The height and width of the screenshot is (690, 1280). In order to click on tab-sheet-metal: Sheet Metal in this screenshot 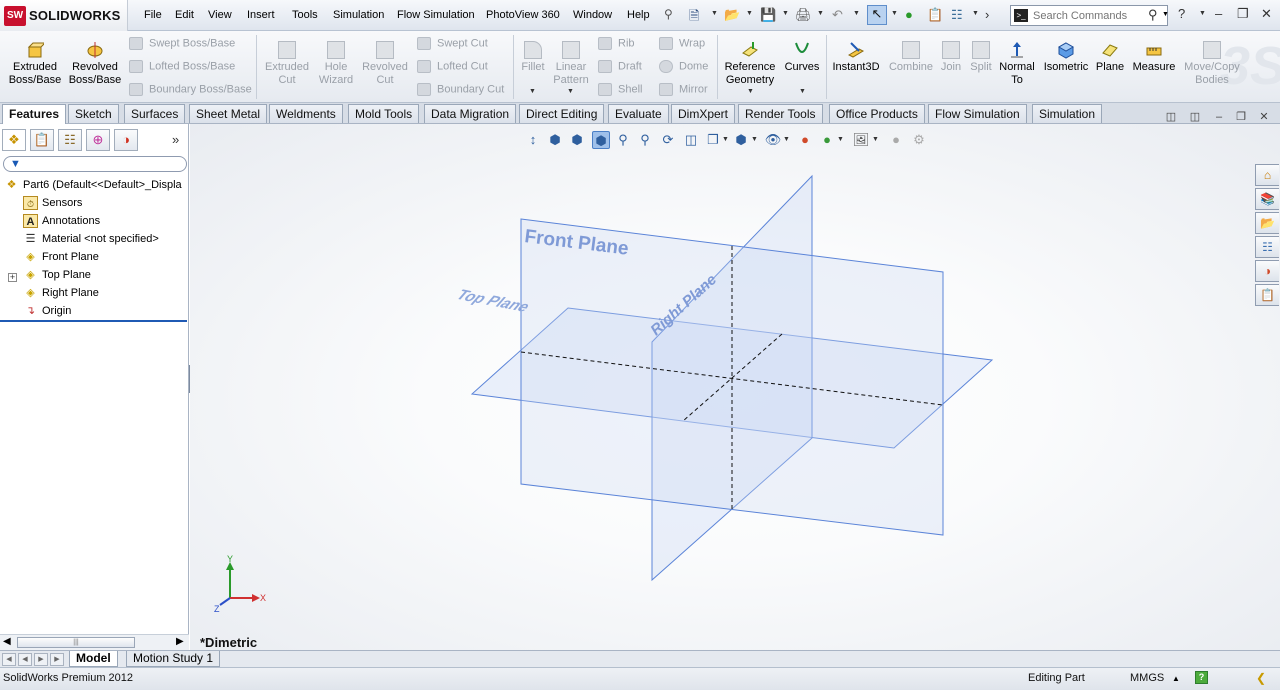, I will do `click(228, 113)`.